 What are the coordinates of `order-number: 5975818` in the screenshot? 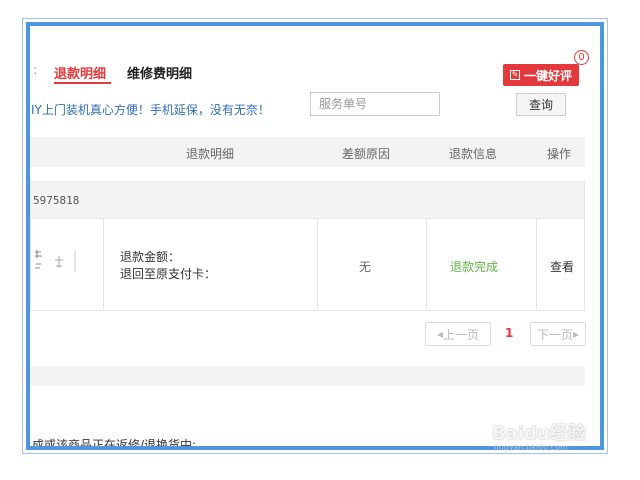 It's located at (56, 200).